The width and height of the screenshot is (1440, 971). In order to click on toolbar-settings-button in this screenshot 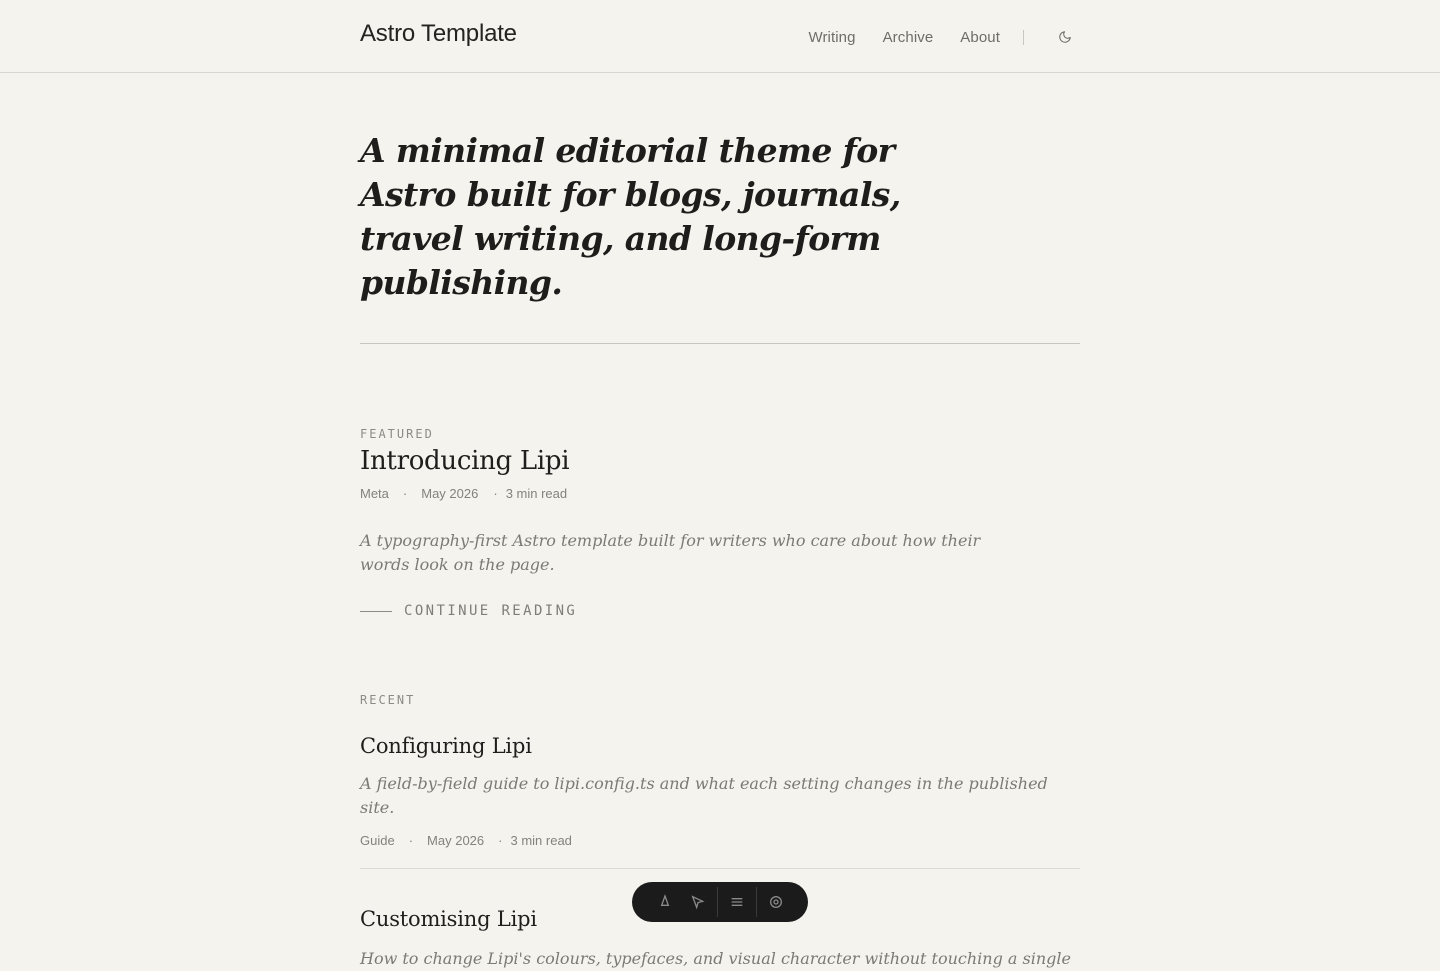, I will do `click(776, 902)`.